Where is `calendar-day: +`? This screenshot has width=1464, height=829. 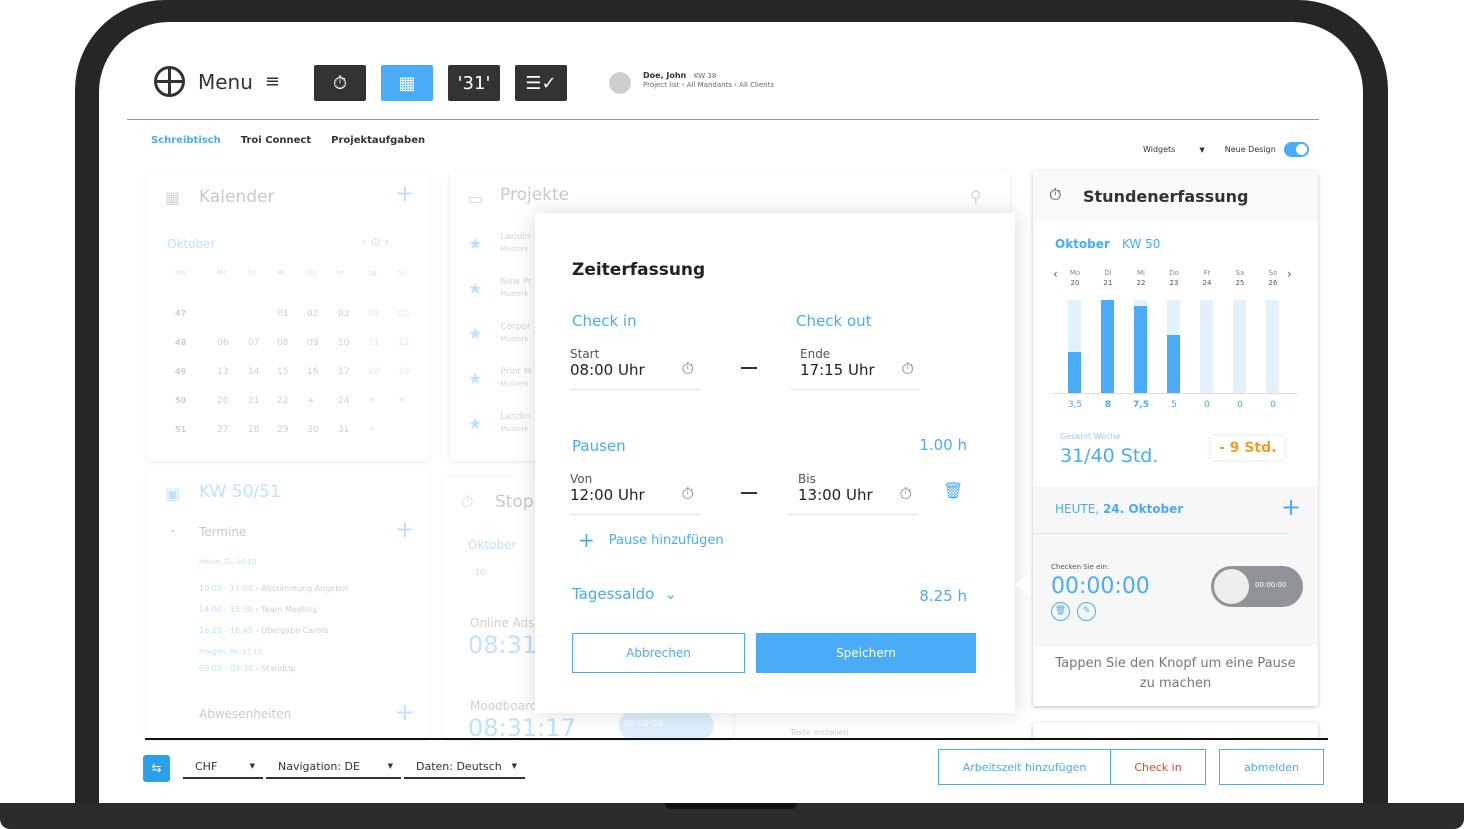
calendar-day: + is located at coordinates (311, 401).